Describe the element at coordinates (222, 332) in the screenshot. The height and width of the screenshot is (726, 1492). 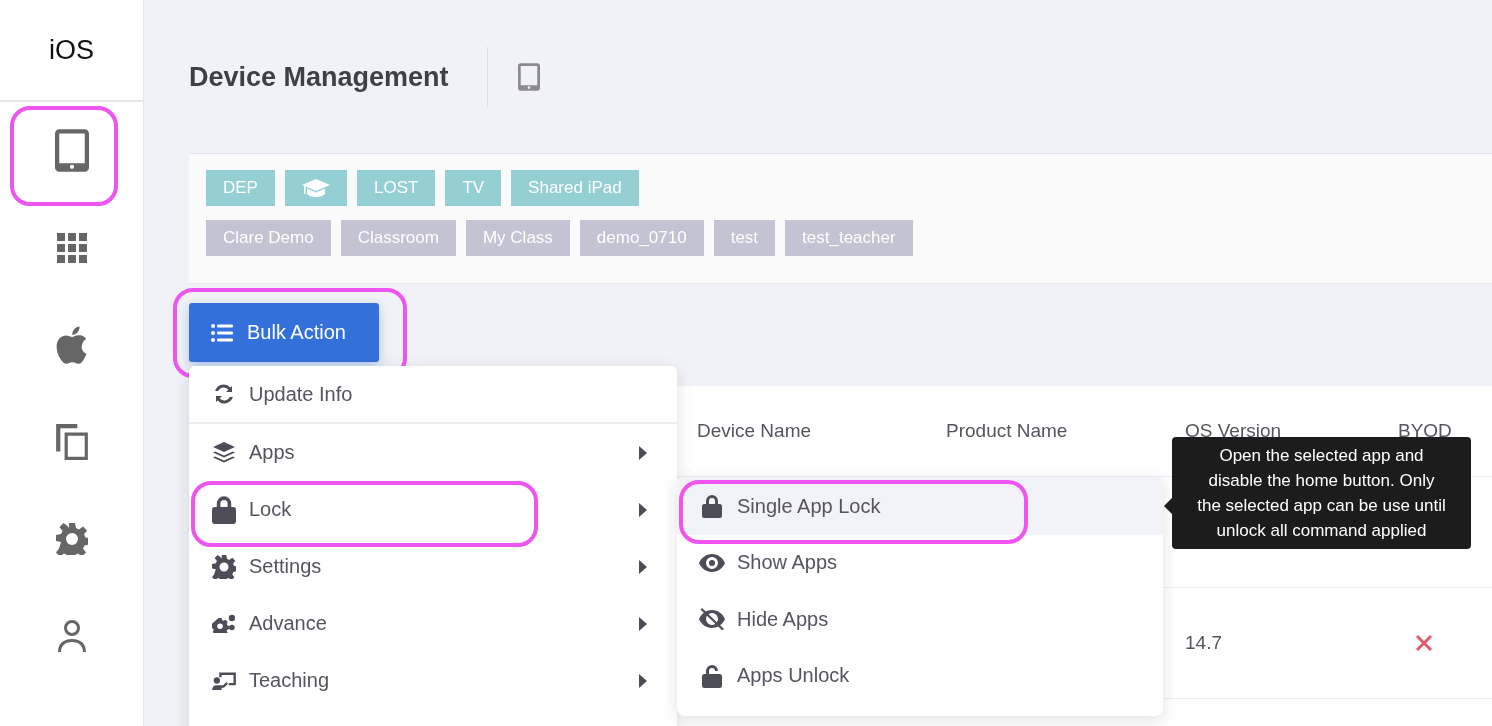
I see `list-icon` at that location.